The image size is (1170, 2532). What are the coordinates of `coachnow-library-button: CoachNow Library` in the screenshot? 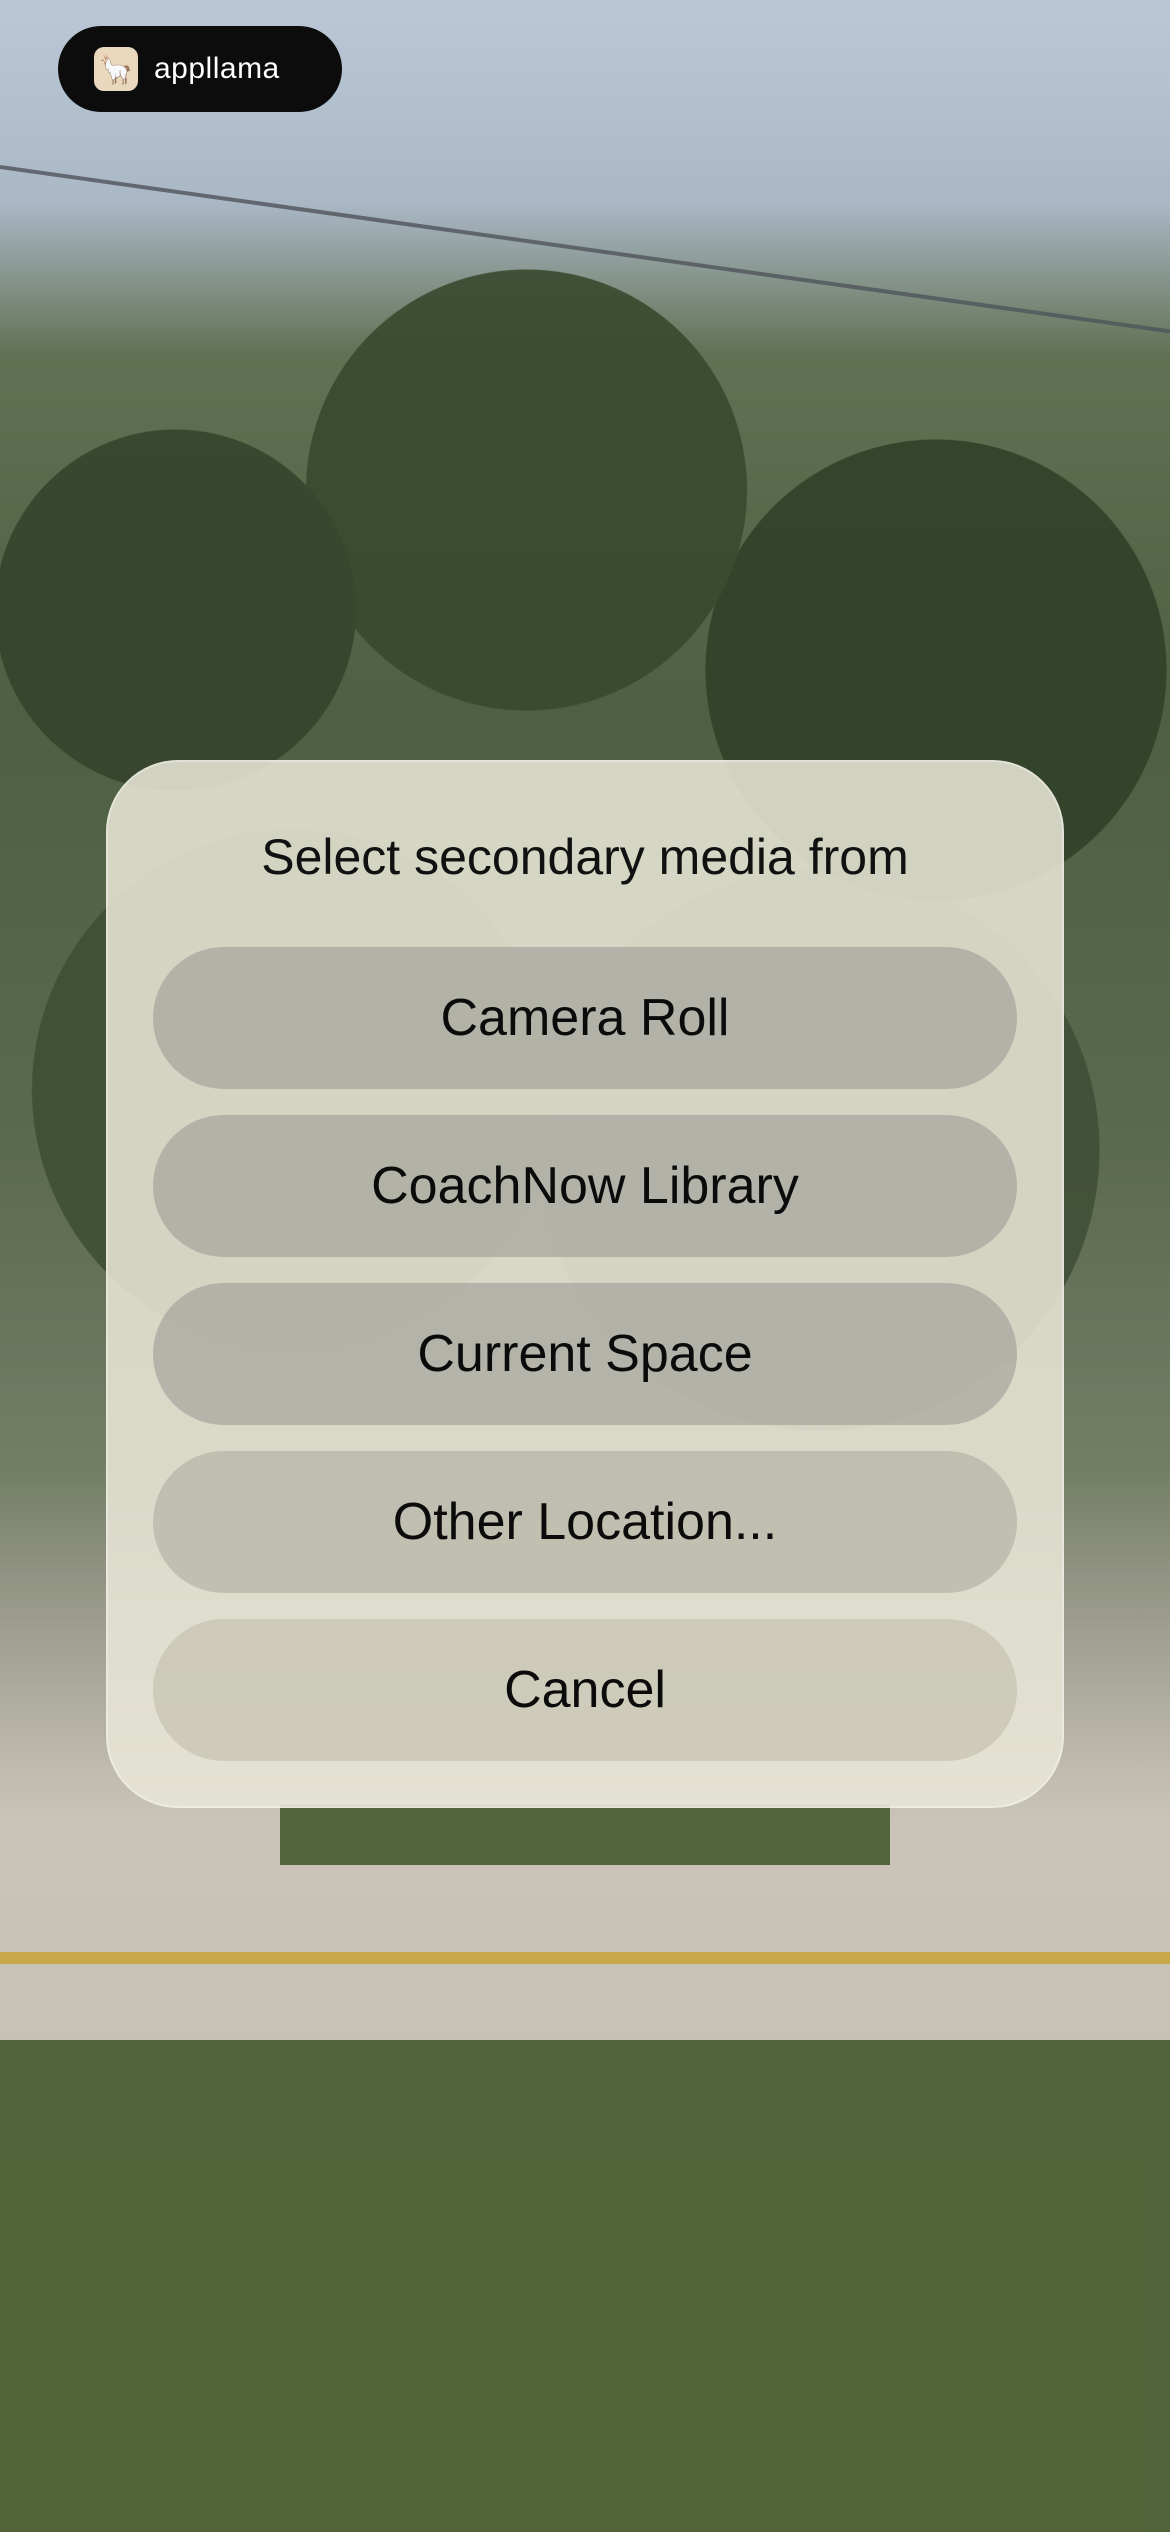 It's located at (585, 1186).